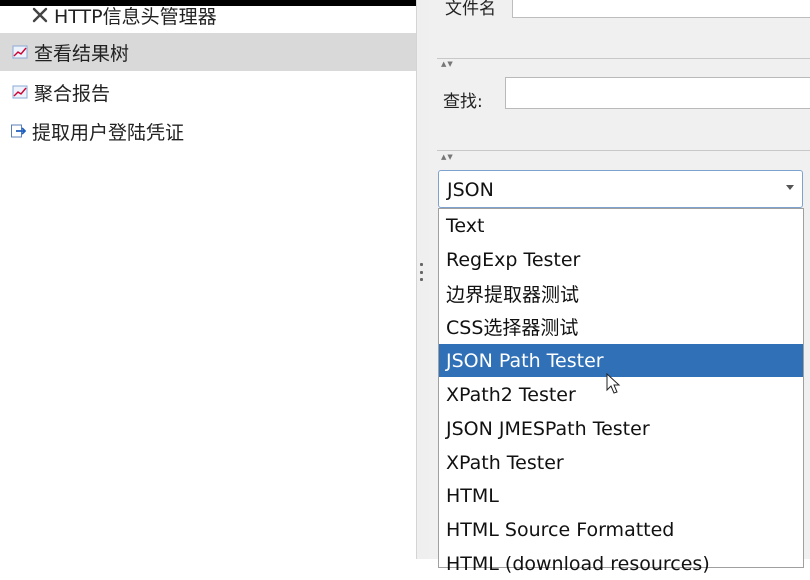  I want to click on tree-item-http-header-manager: HTTP信息头管理器, so click(208, 17).